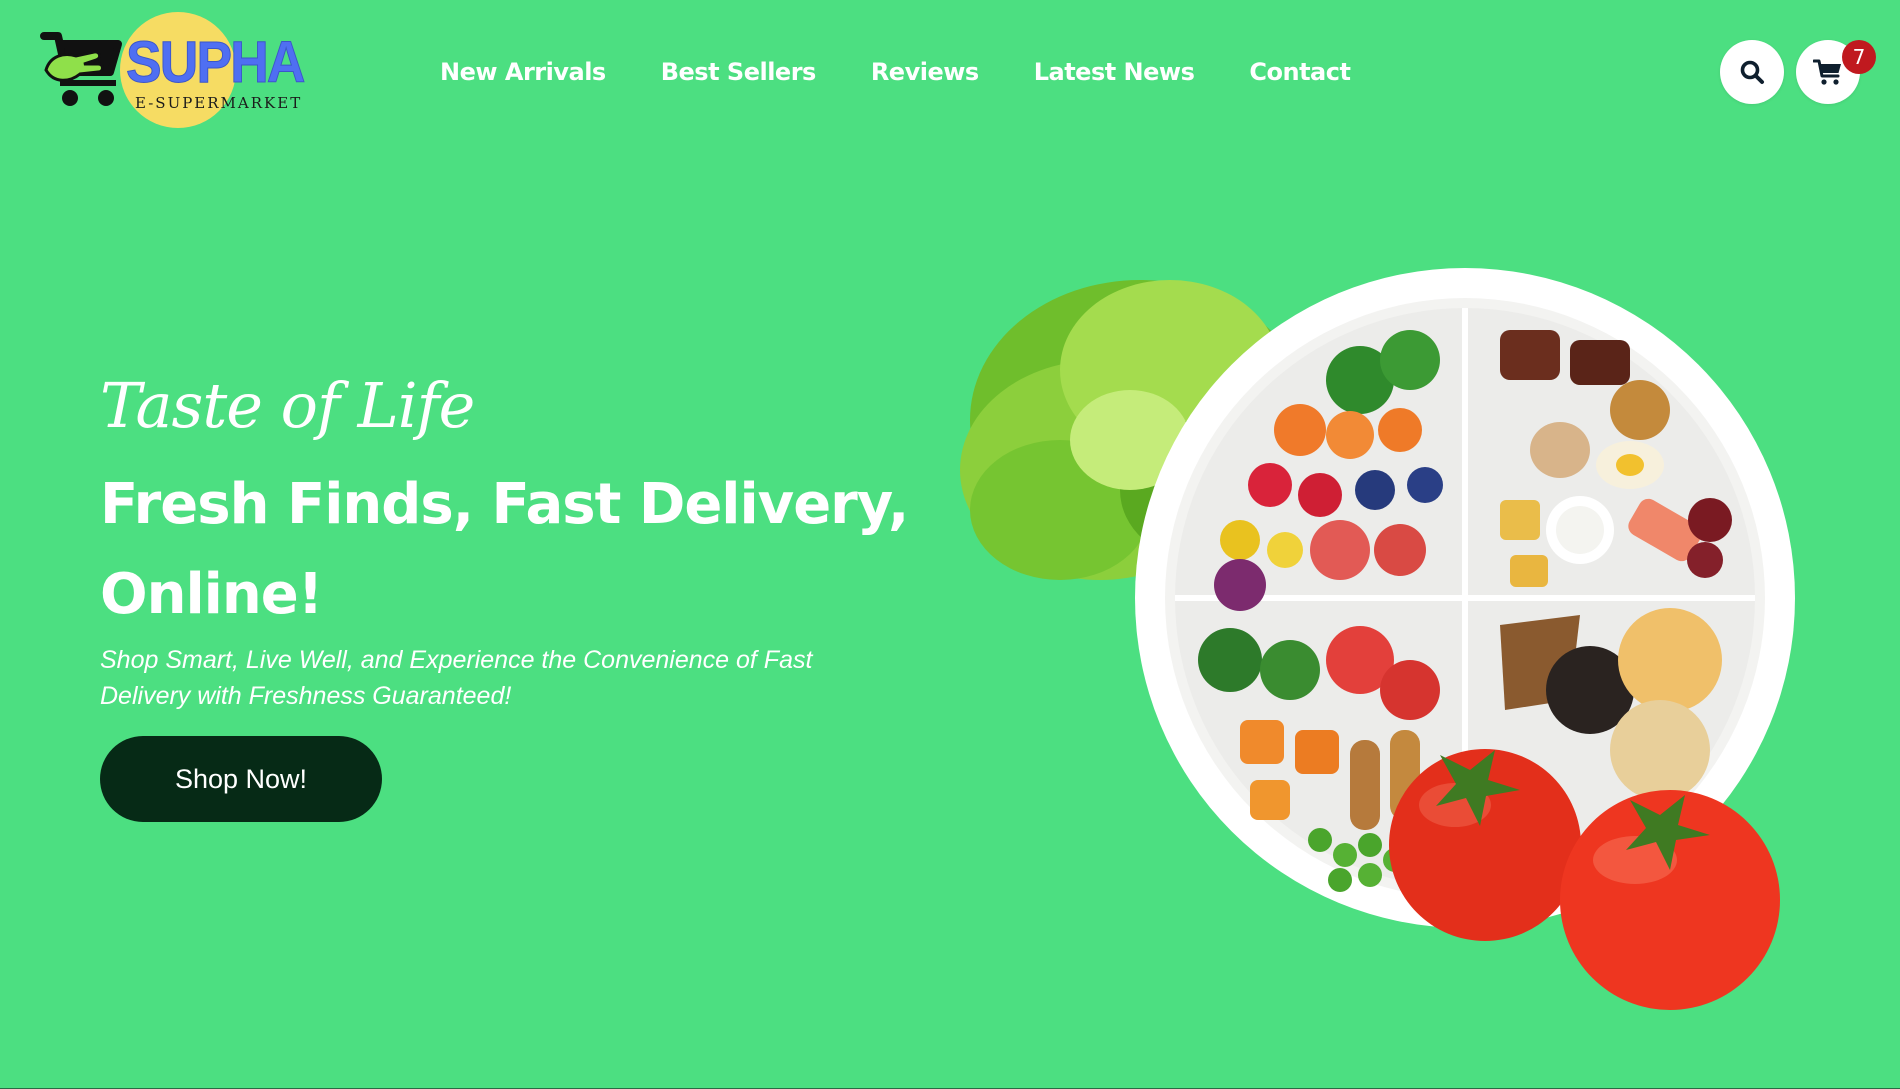  What do you see at coordinates (241, 779) in the screenshot?
I see `shop-now-button: Shop Now!` at bounding box center [241, 779].